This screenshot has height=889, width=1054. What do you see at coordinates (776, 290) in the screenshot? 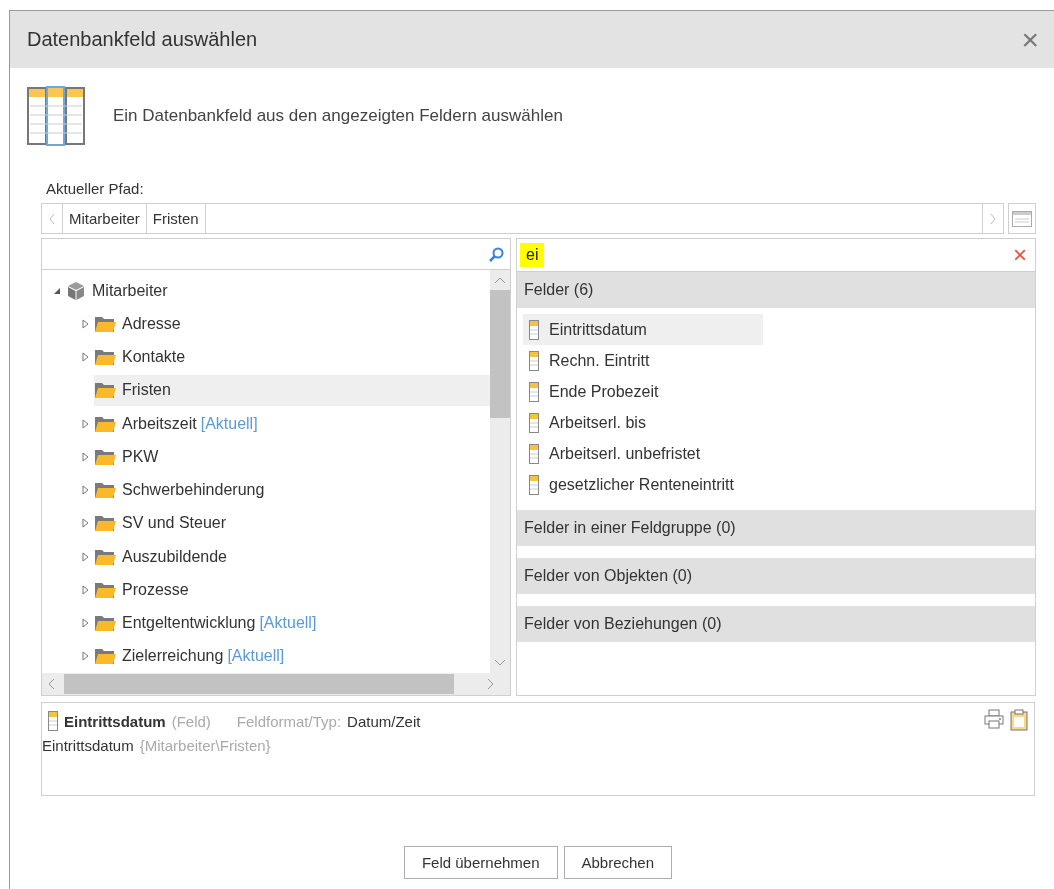
I see `section-header: Felder (6)` at bounding box center [776, 290].